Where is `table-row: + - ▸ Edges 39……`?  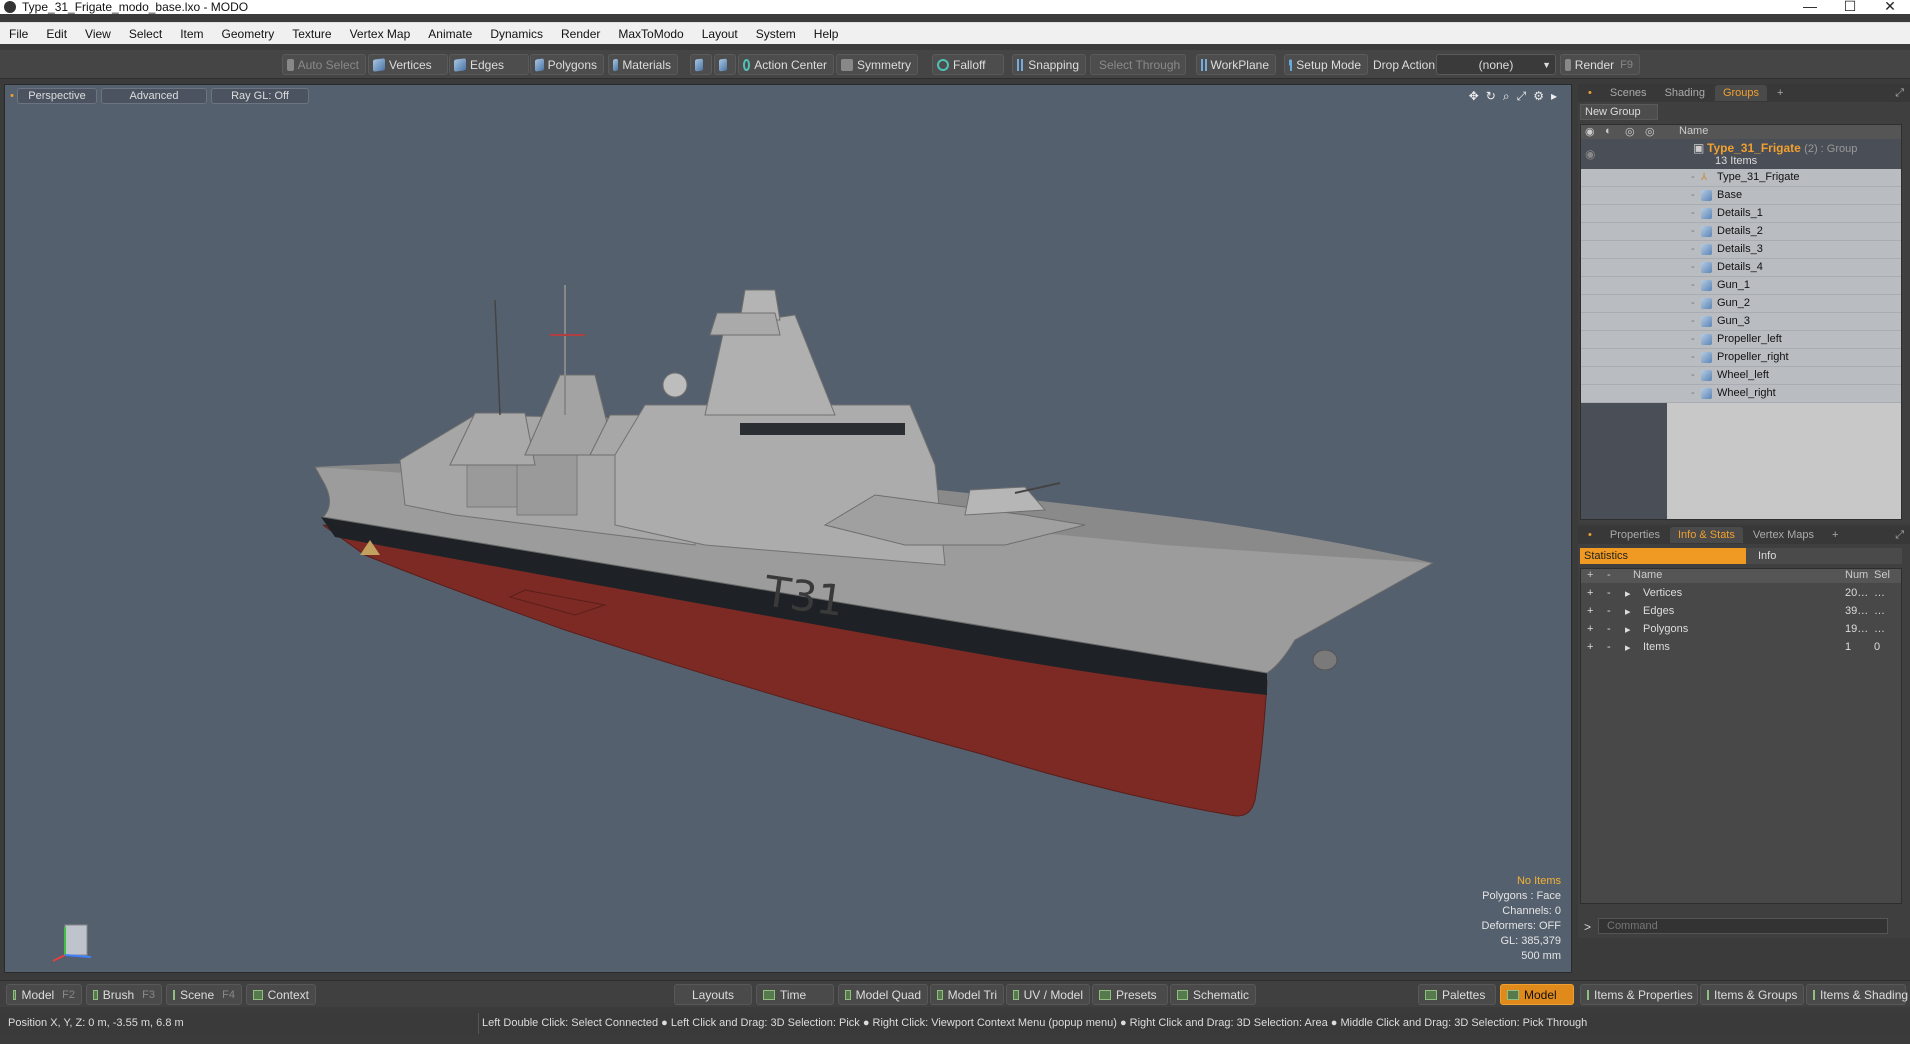 table-row: + - ▸ Edges 39…… is located at coordinates (1741, 612).